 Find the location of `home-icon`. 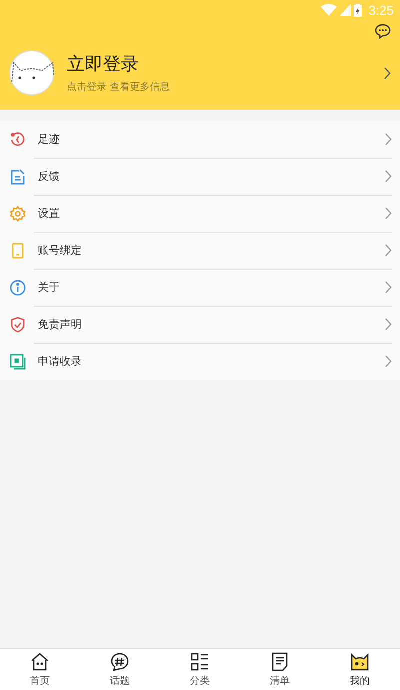

home-icon is located at coordinates (40, 662).